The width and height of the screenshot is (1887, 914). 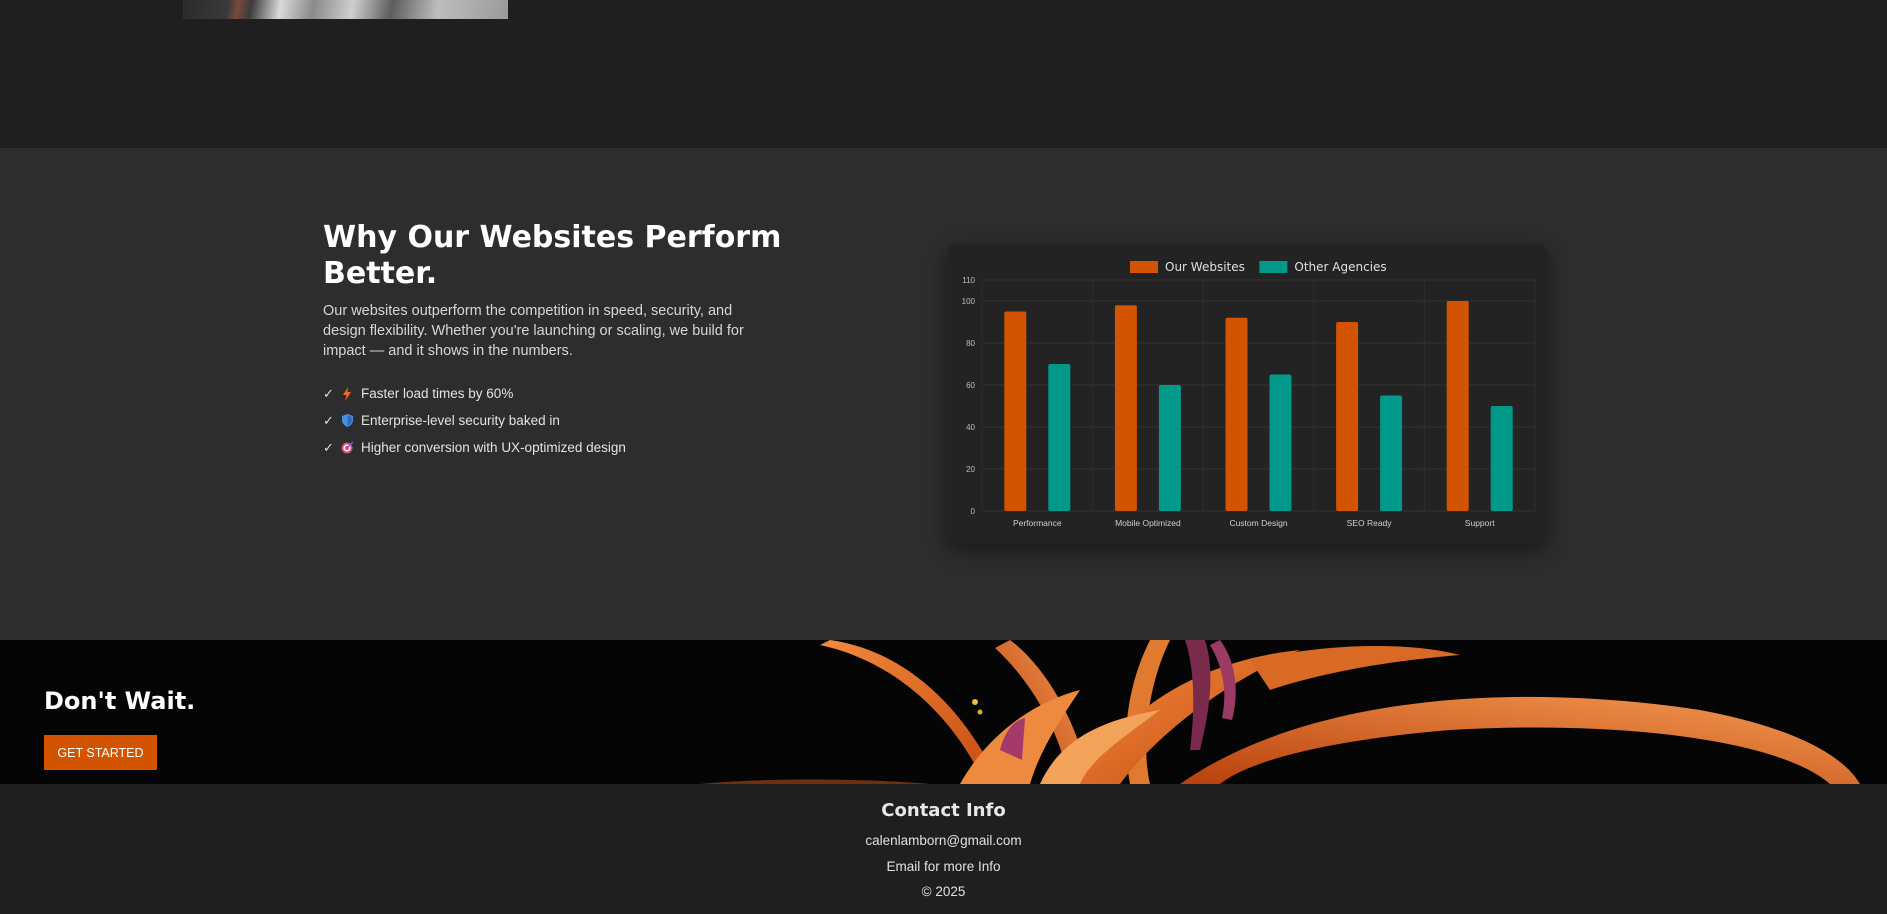 What do you see at coordinates (973, 511) in the screenshot?
I see `y-tick-label: 0` at bounding box center [973, 511].